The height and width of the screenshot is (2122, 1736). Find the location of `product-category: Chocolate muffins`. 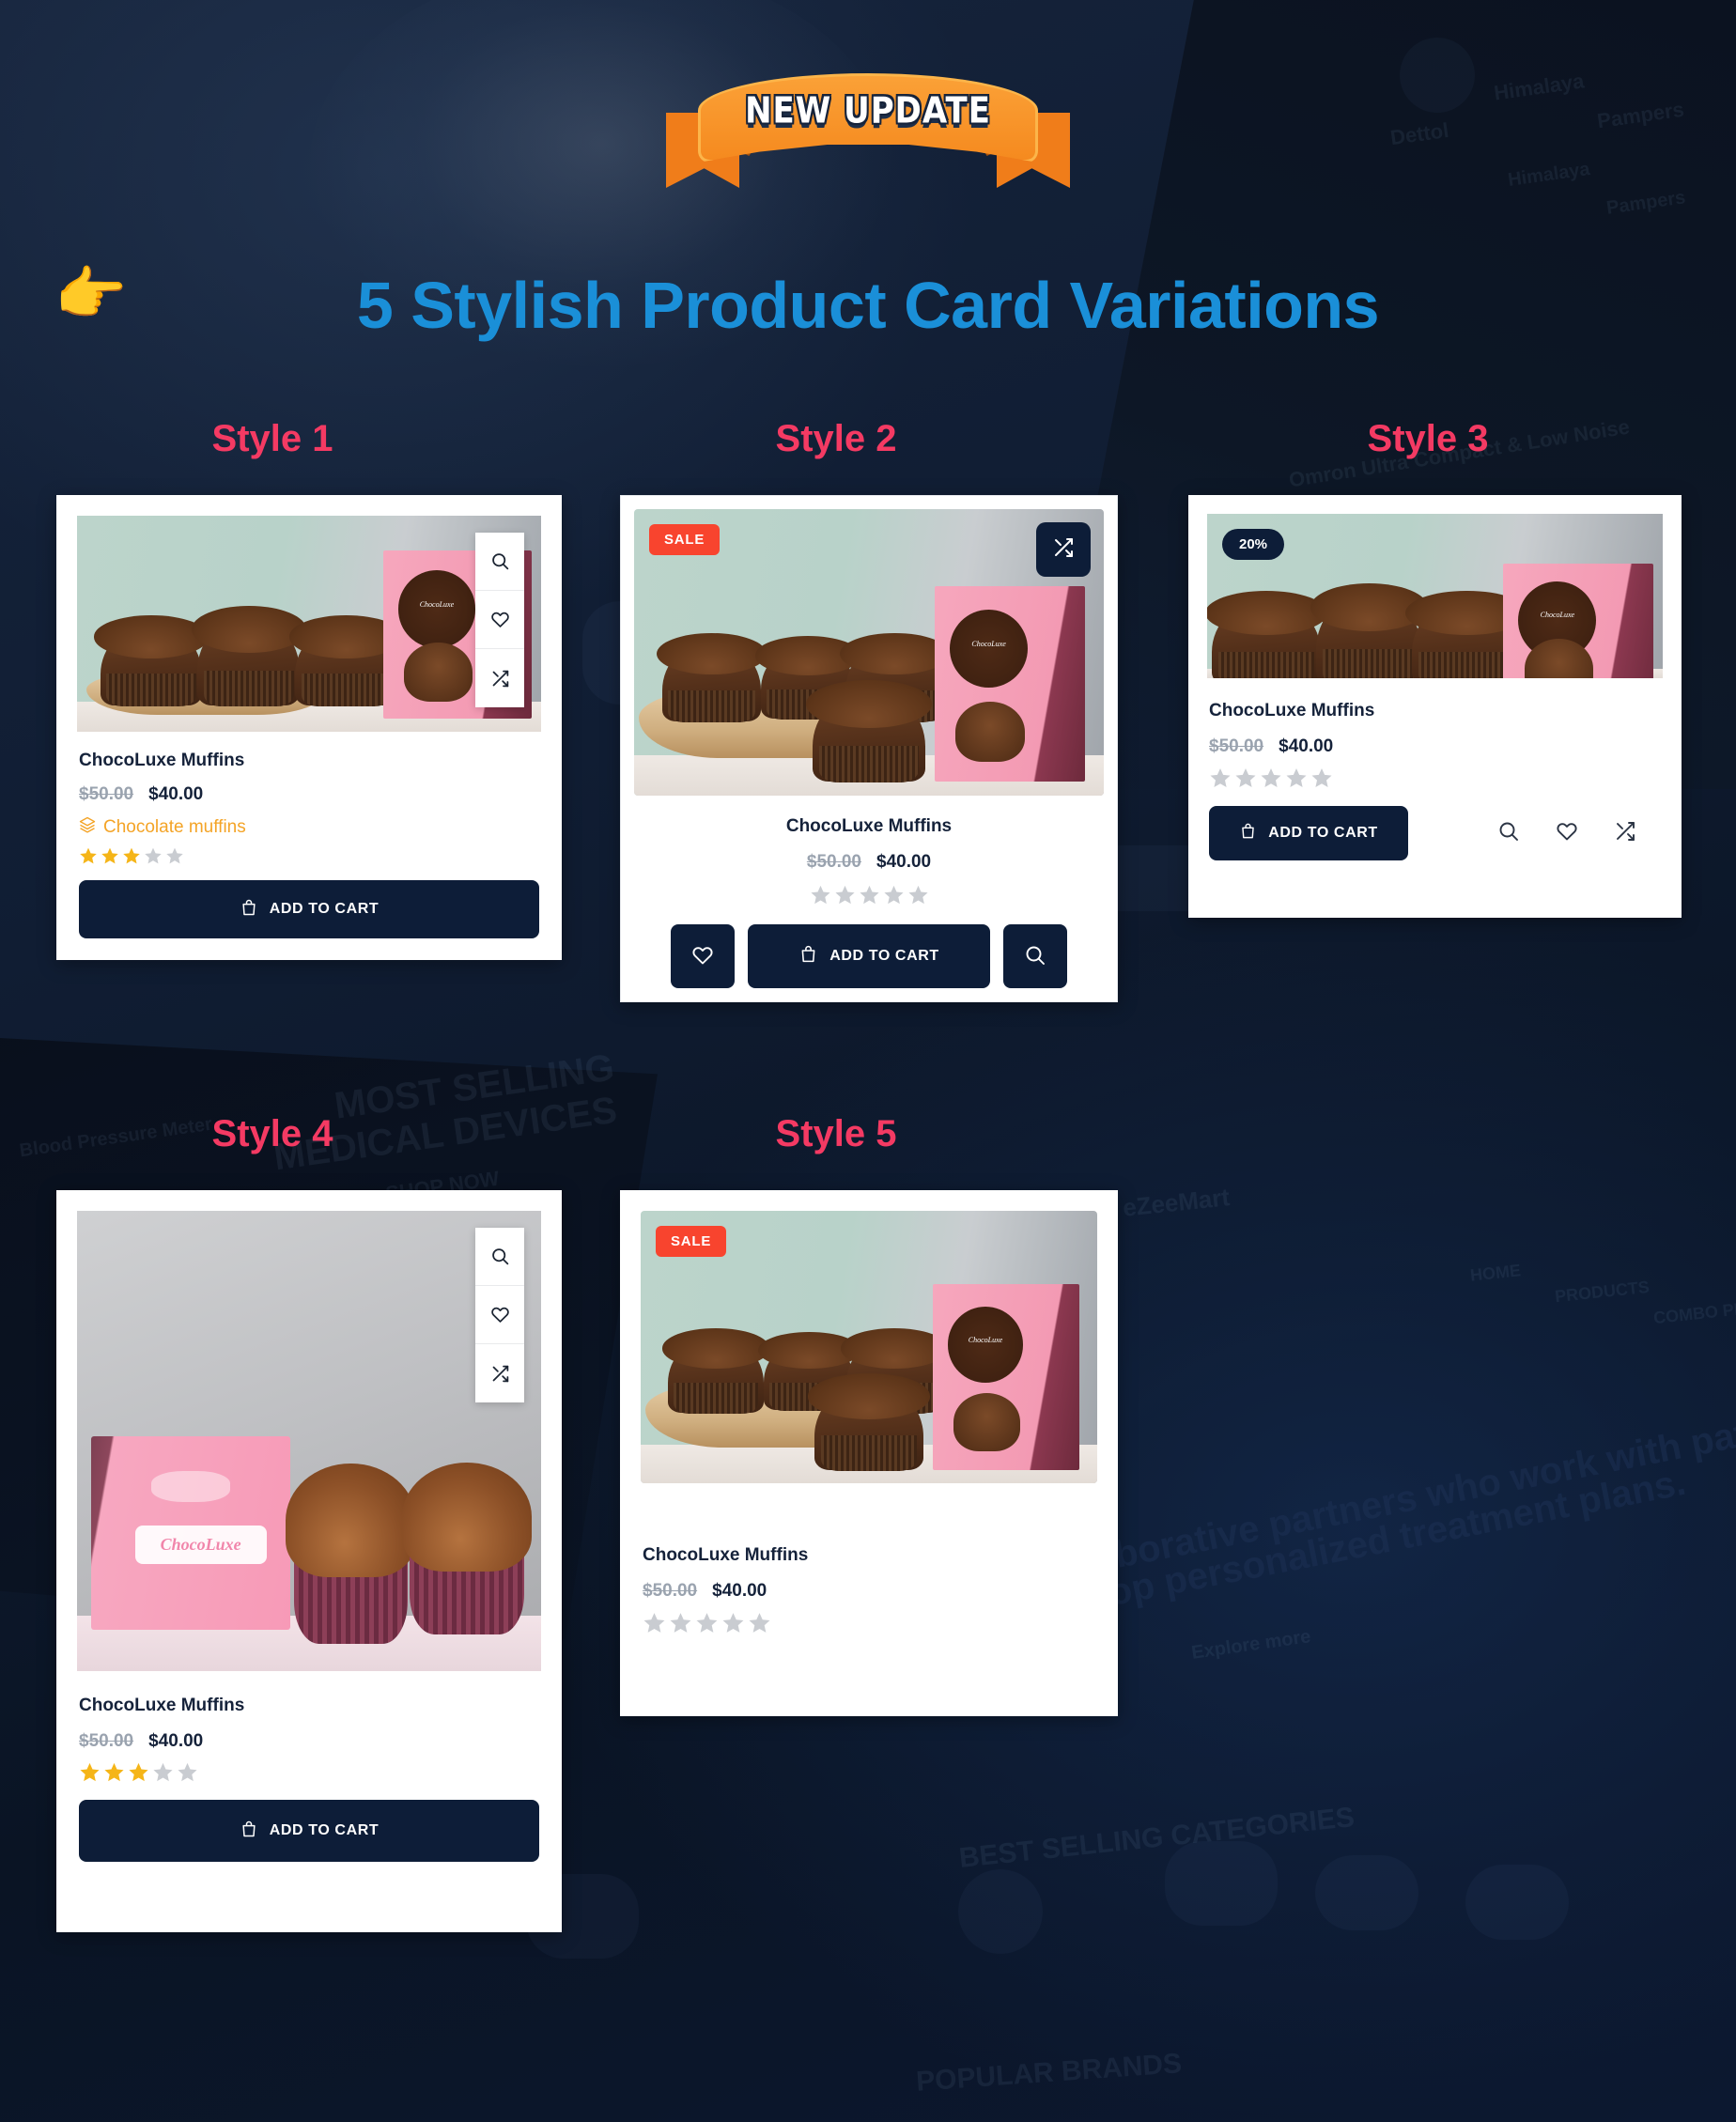

product-category: Chocolate muffins is located at coordinates (309, 828).